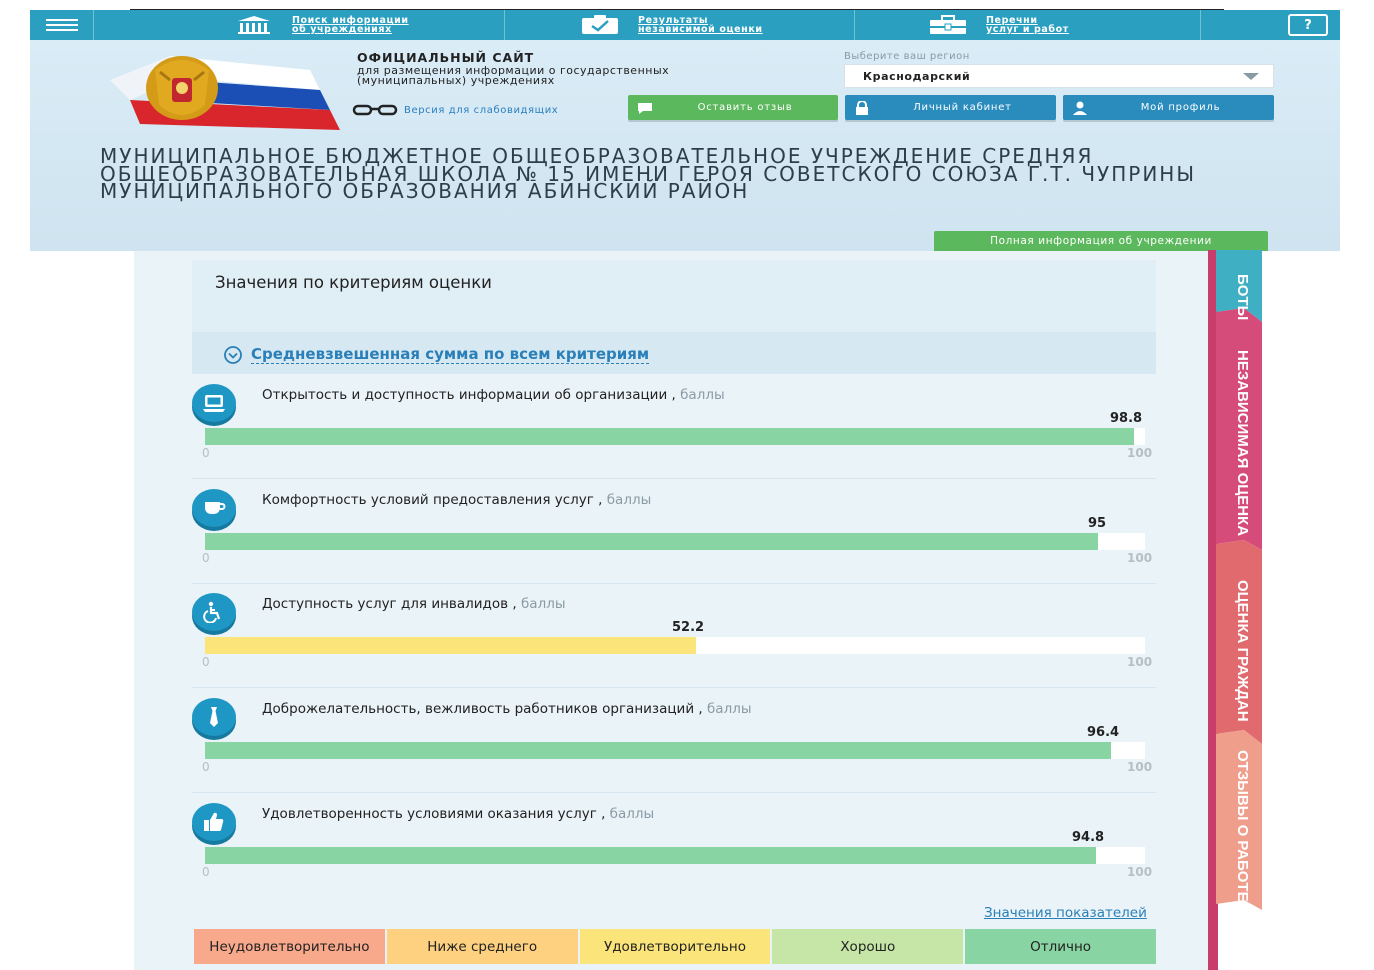  What do you see at coordinates (214, 403) in the screenshot?
I see `monitor-icon` at bounding box center [214, 403].